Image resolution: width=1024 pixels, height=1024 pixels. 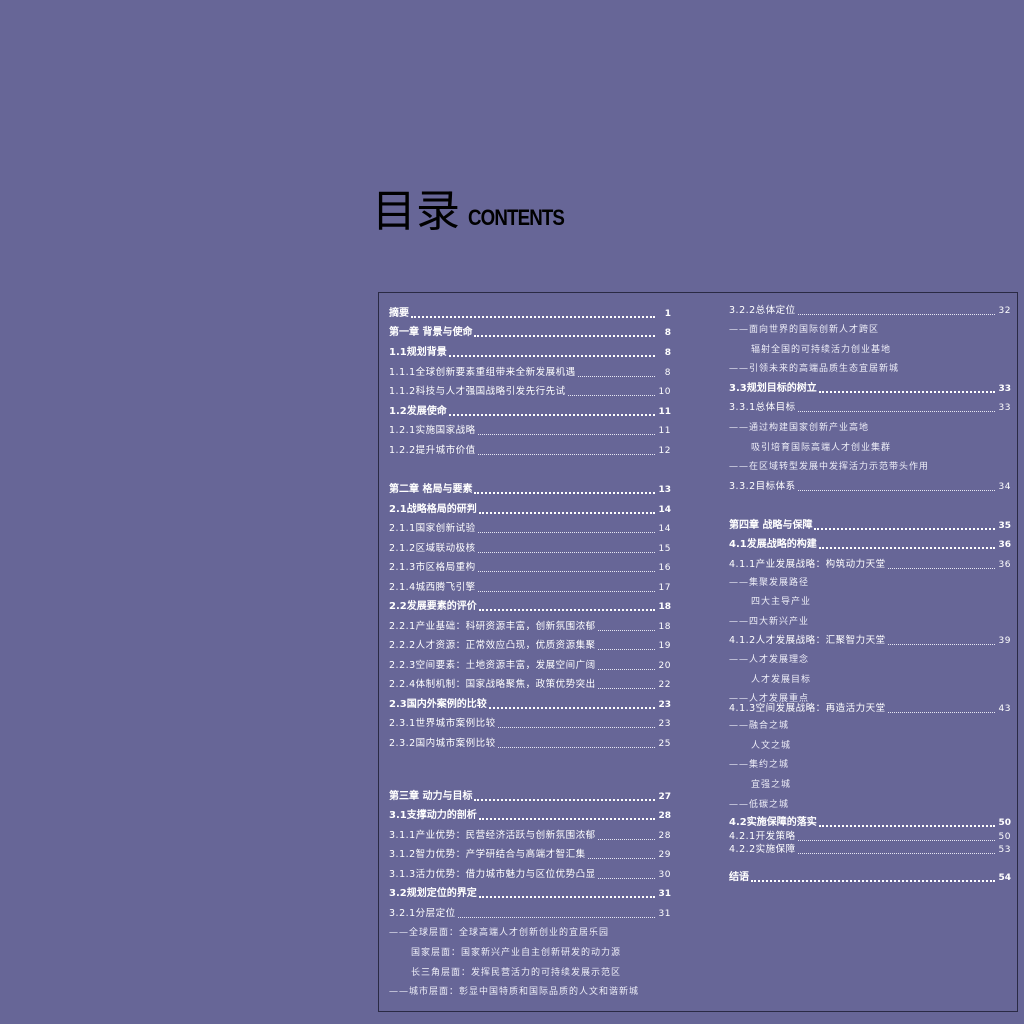 I want to click on toc-entry-page: 35, so click(x=1004, y=526).